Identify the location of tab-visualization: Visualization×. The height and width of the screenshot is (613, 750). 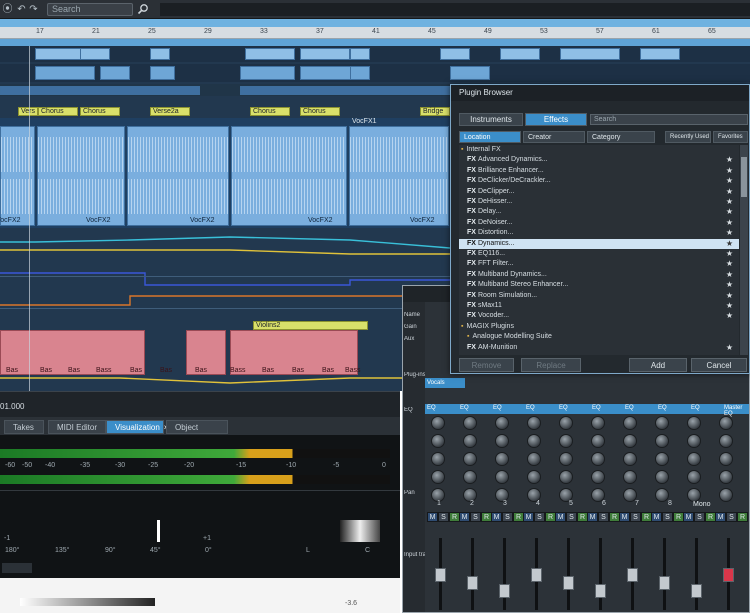
(137, 427).